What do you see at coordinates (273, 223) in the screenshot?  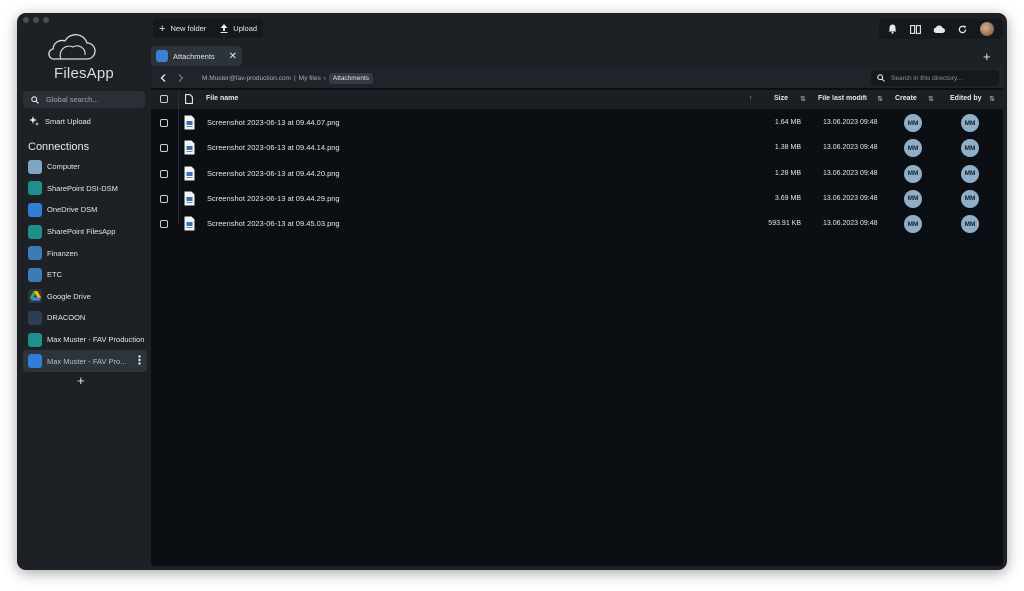 I see `file-name: Screenshot 2023-06-13 at 09.45.03.png` at bounding box center [273, 223].